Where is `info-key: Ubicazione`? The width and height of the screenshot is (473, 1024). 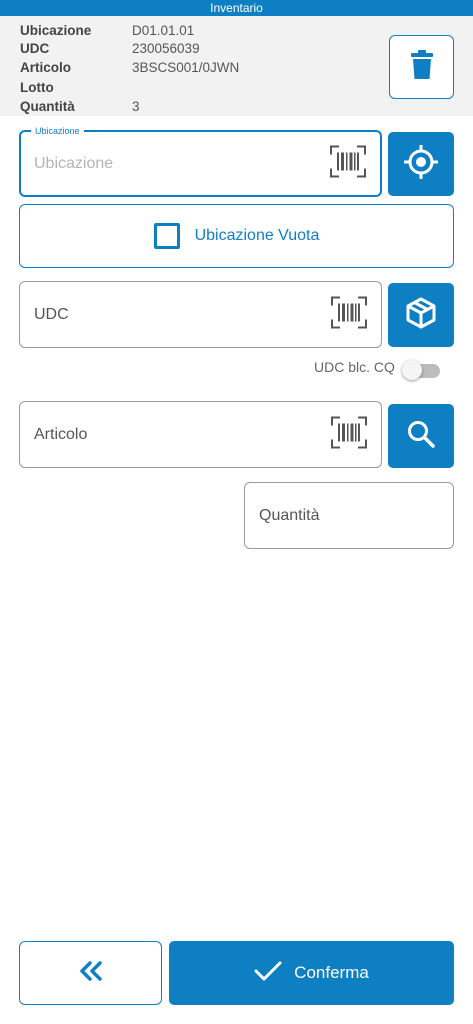
info-key: Ubicazione is located at coordinates (56, 30).